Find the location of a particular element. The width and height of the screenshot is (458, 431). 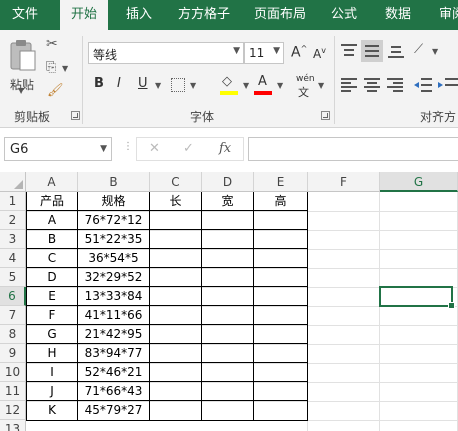

cell-a9: H is located at coordinates (52, 353).